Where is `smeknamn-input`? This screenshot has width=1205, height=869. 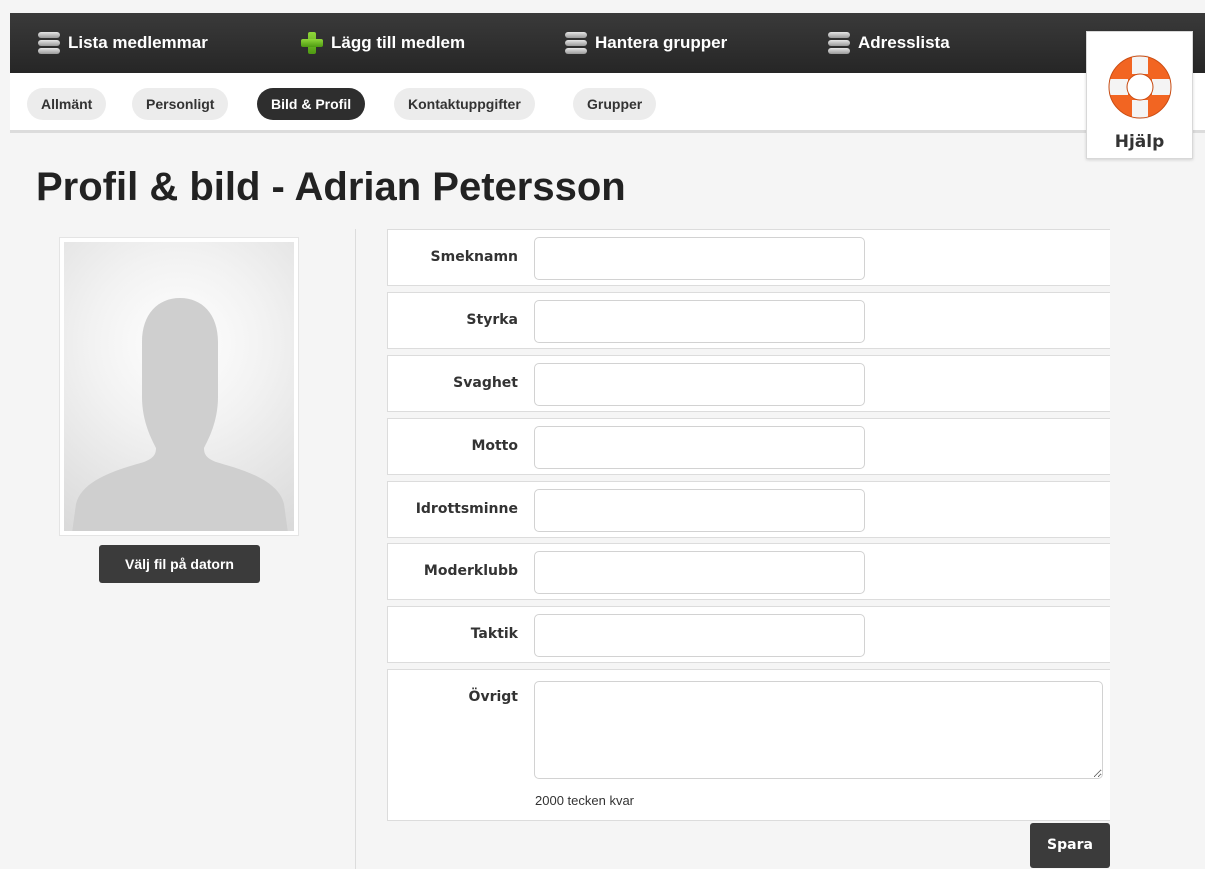
smeknamn-input is located at coordinates (699, 258).